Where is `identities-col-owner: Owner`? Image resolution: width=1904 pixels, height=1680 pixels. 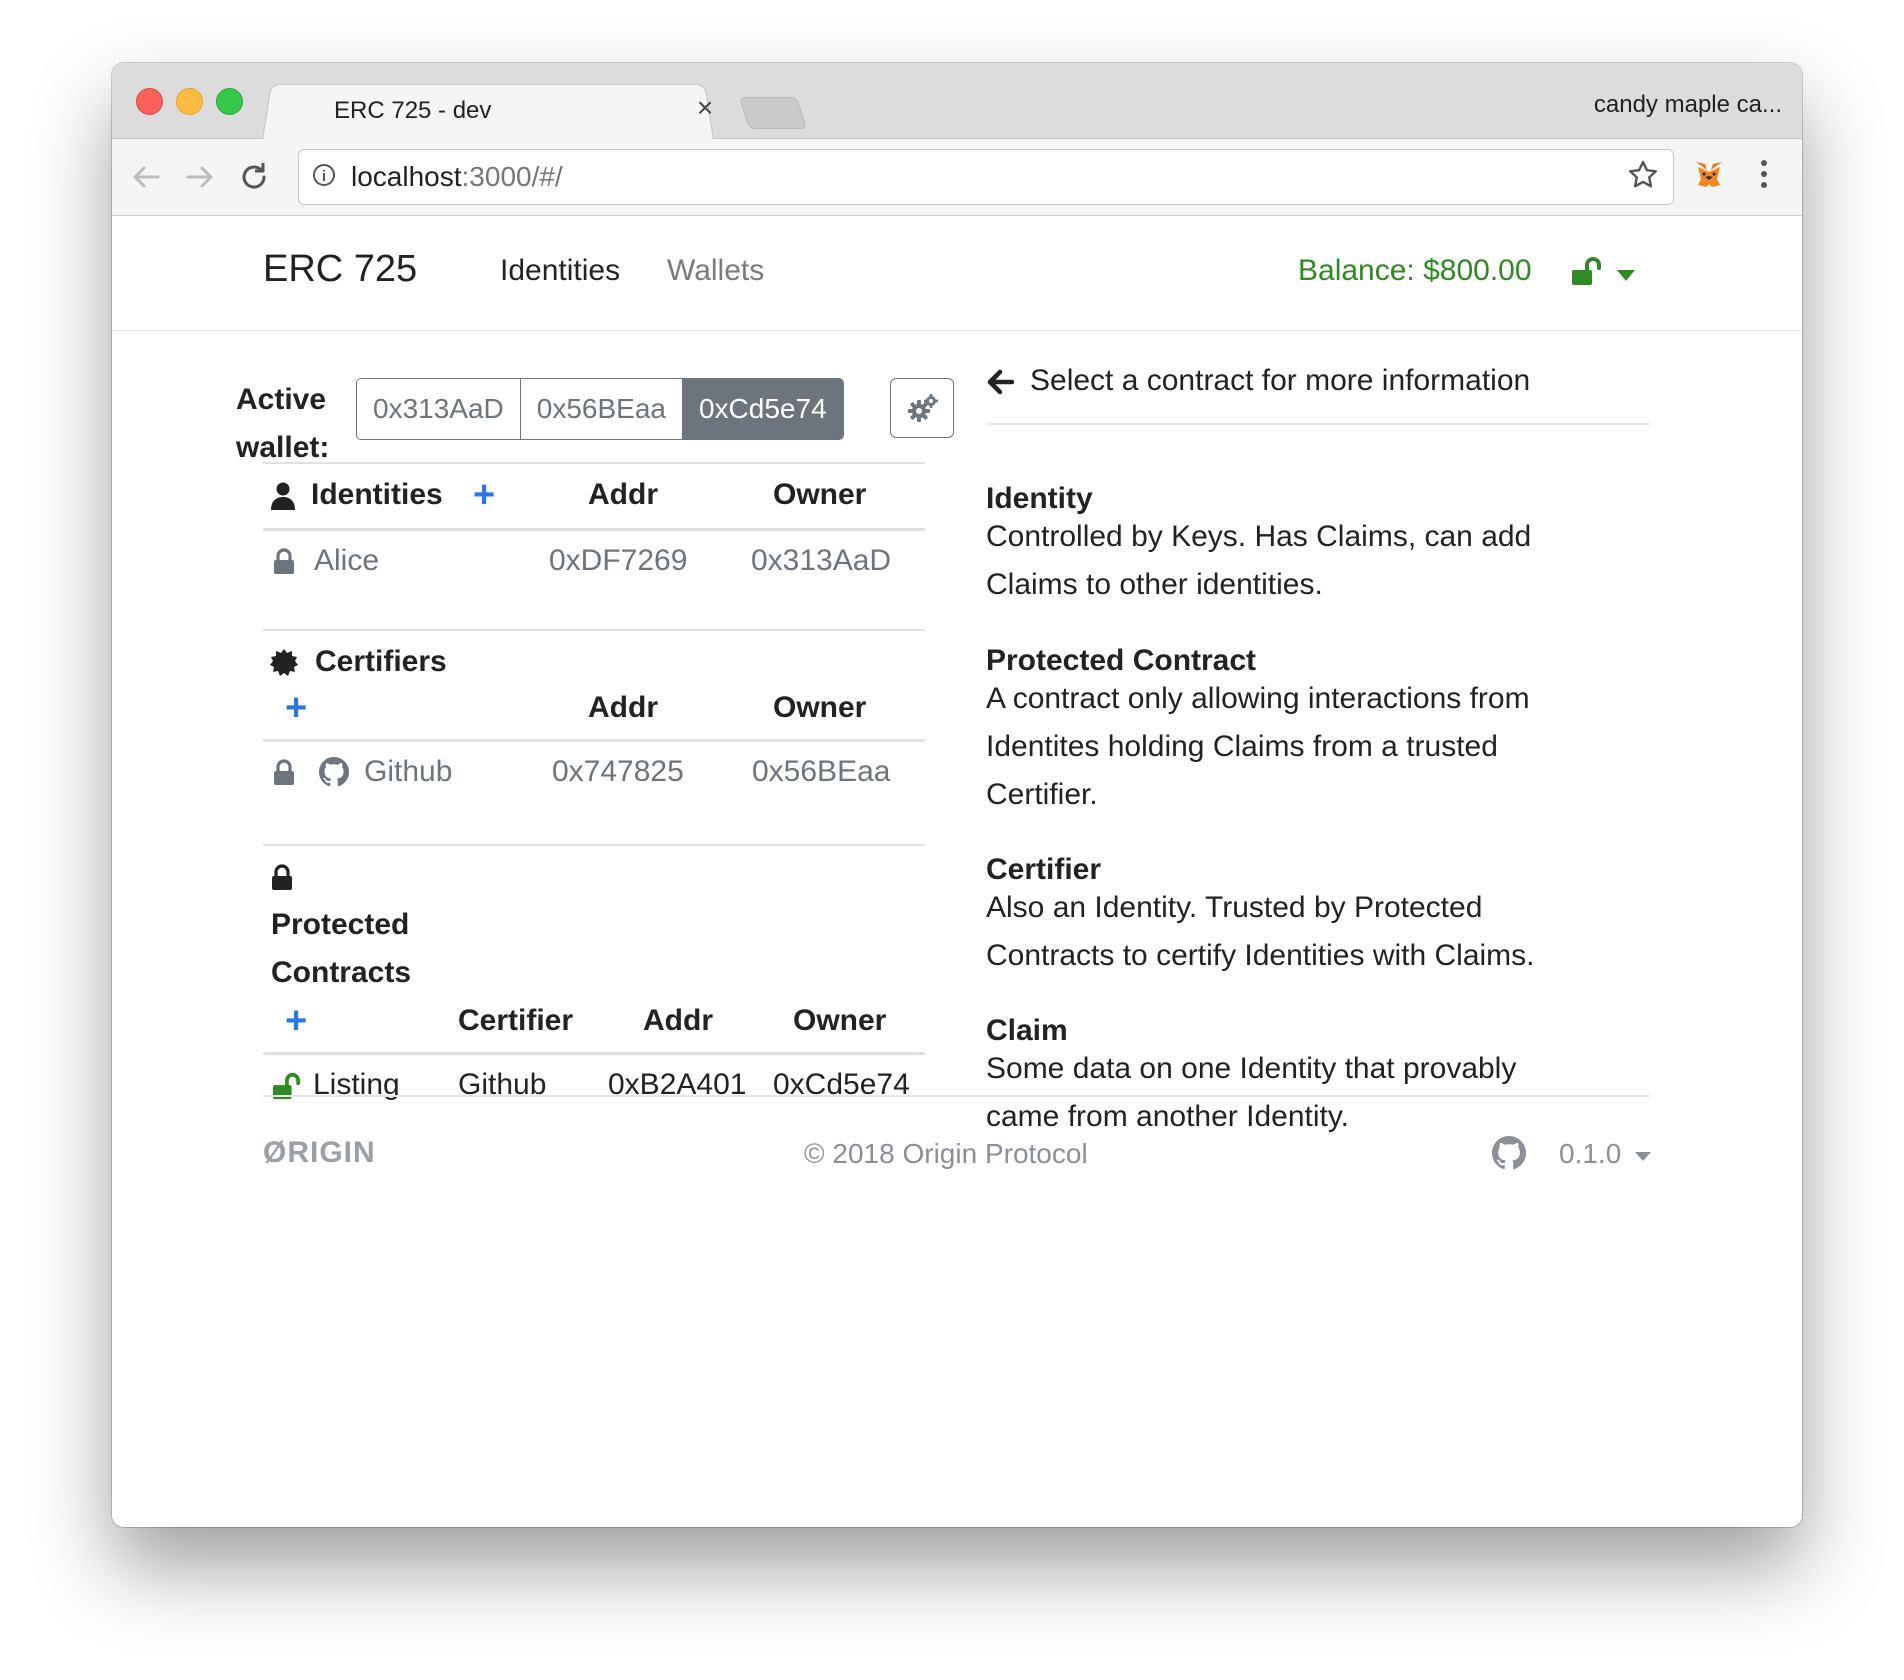
identities-col-owner: Owner is located at coordinates (820, 494).